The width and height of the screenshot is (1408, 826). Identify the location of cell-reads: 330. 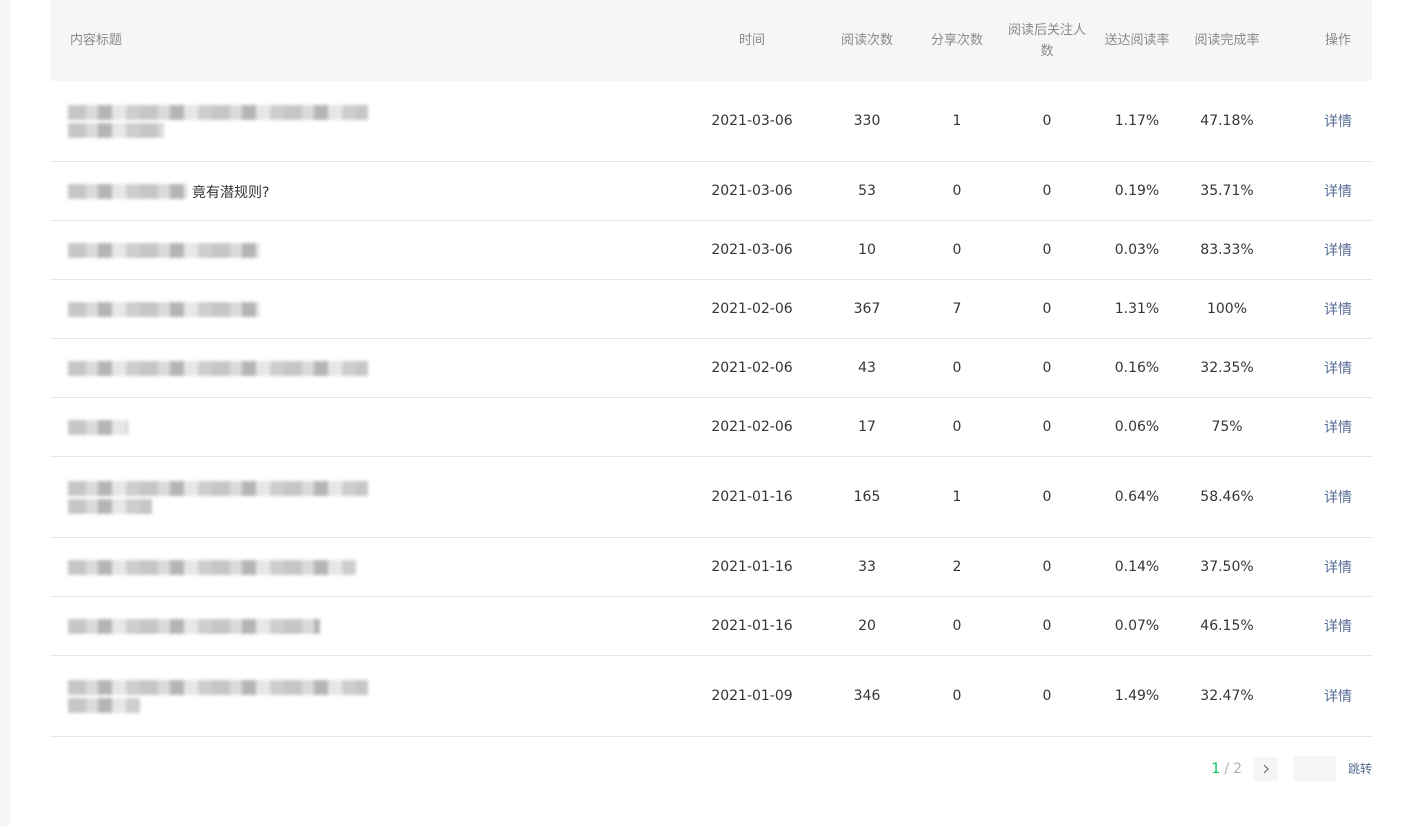
(867, 121).